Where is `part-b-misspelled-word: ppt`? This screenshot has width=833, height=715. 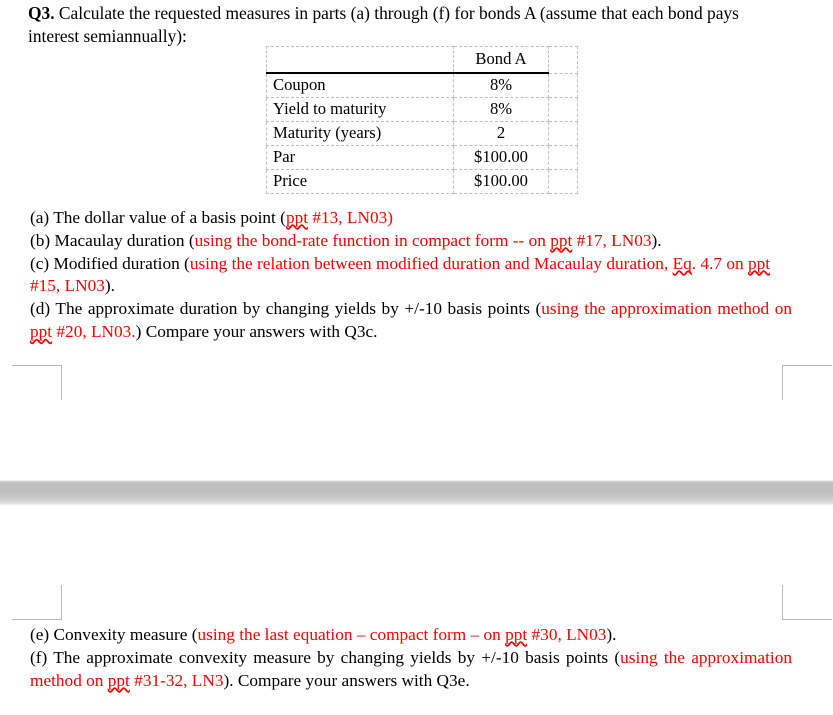
part-b-misspelled-word: ppt is located at coordinates (561, 240).